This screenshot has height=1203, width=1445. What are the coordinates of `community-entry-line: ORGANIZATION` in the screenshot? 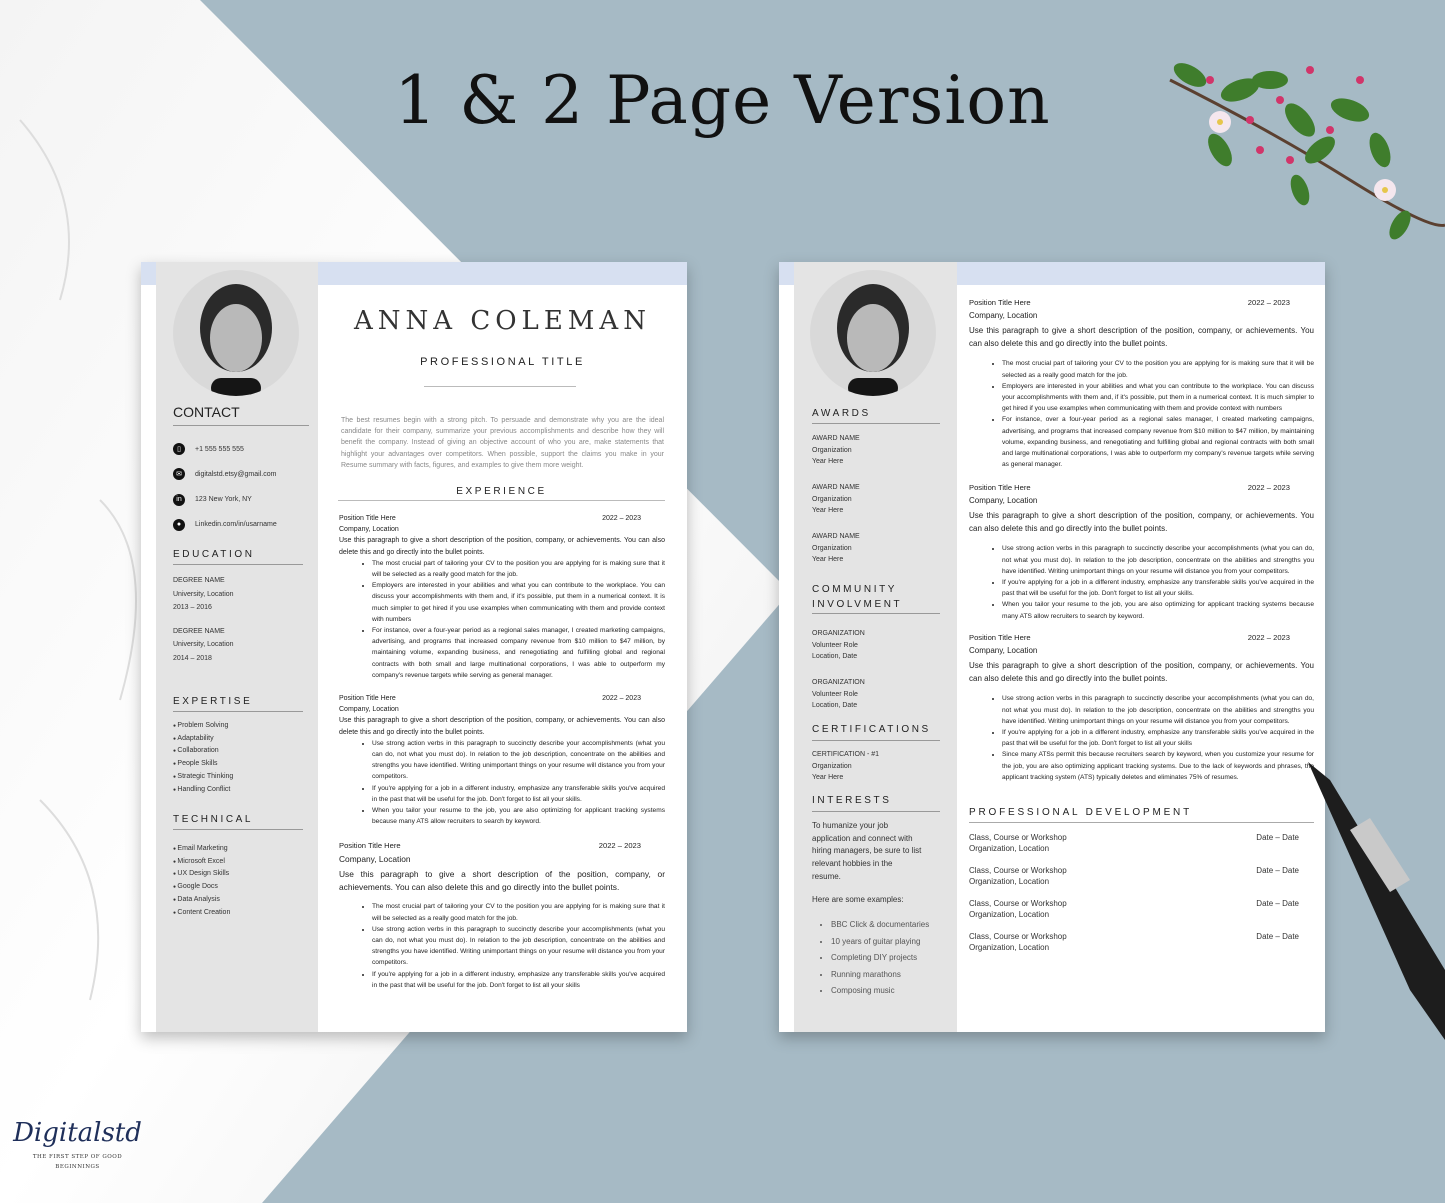 It's located at (838, 633).